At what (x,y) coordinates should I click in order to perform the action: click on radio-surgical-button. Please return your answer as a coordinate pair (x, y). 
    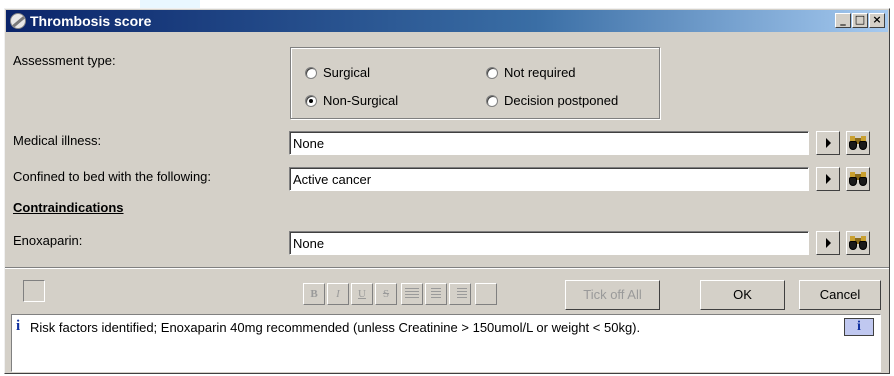
    Looking at the image, I should click on (311, 72).